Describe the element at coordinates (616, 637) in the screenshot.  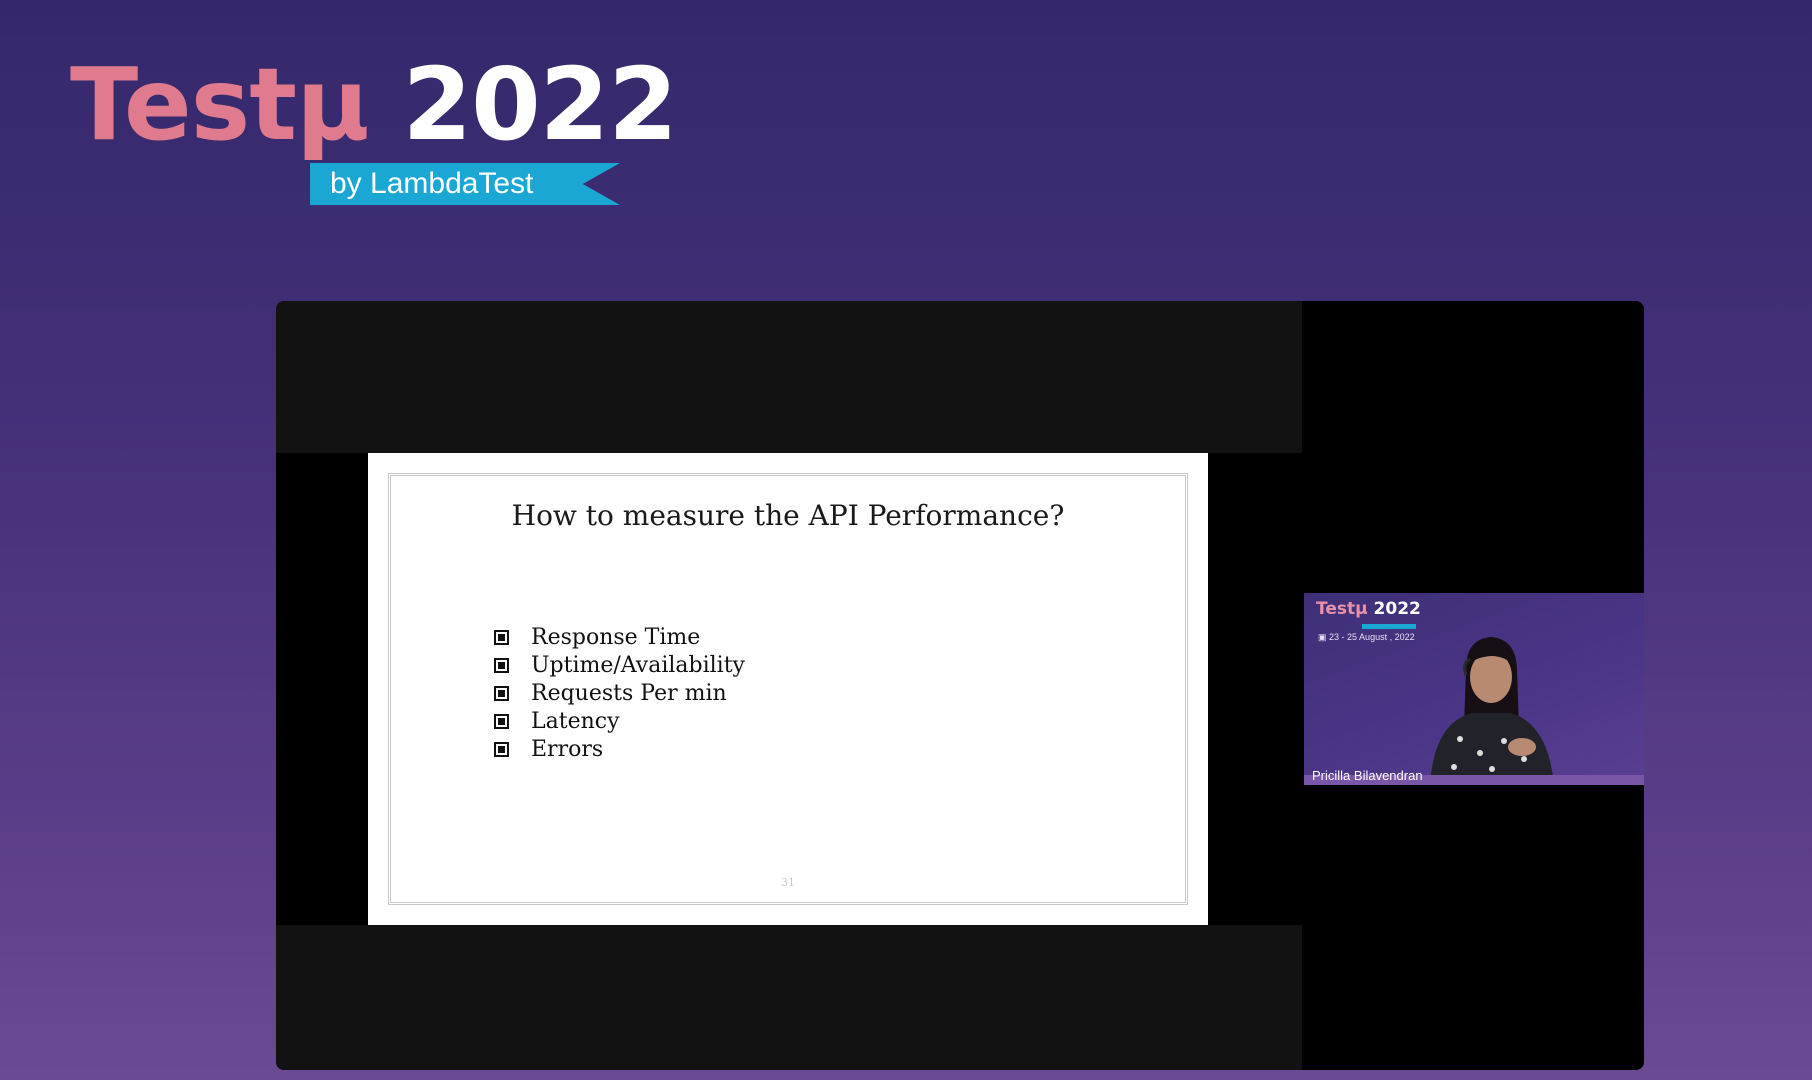
I see `slide-bullet-text: Response Time` at that location.